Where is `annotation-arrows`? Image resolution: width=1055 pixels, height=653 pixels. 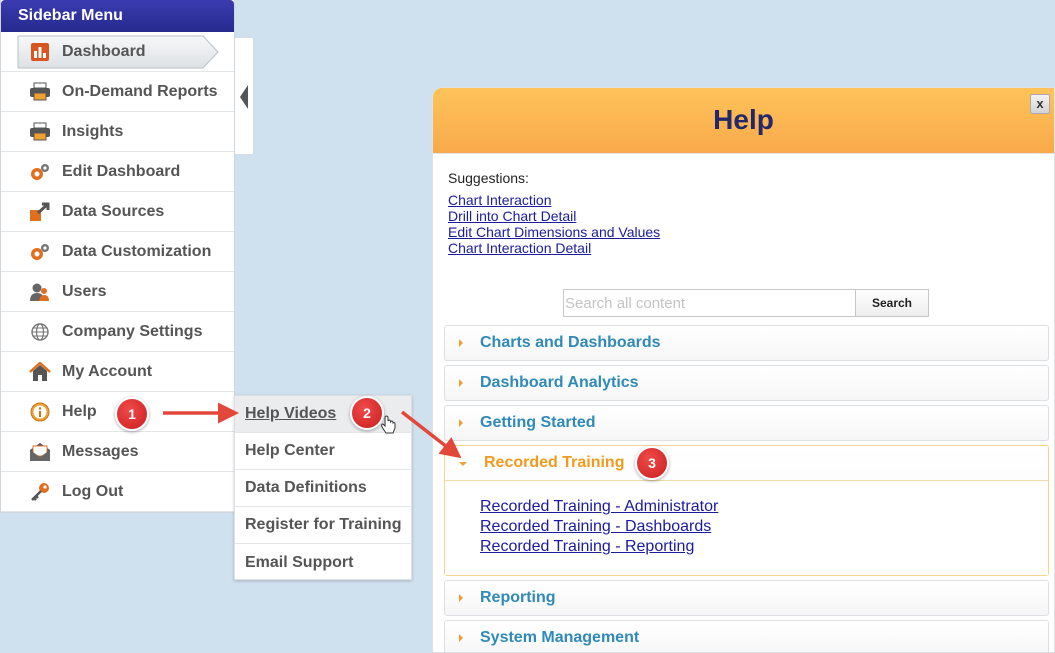
annotation-arrows is located at coordinates (312, 430).